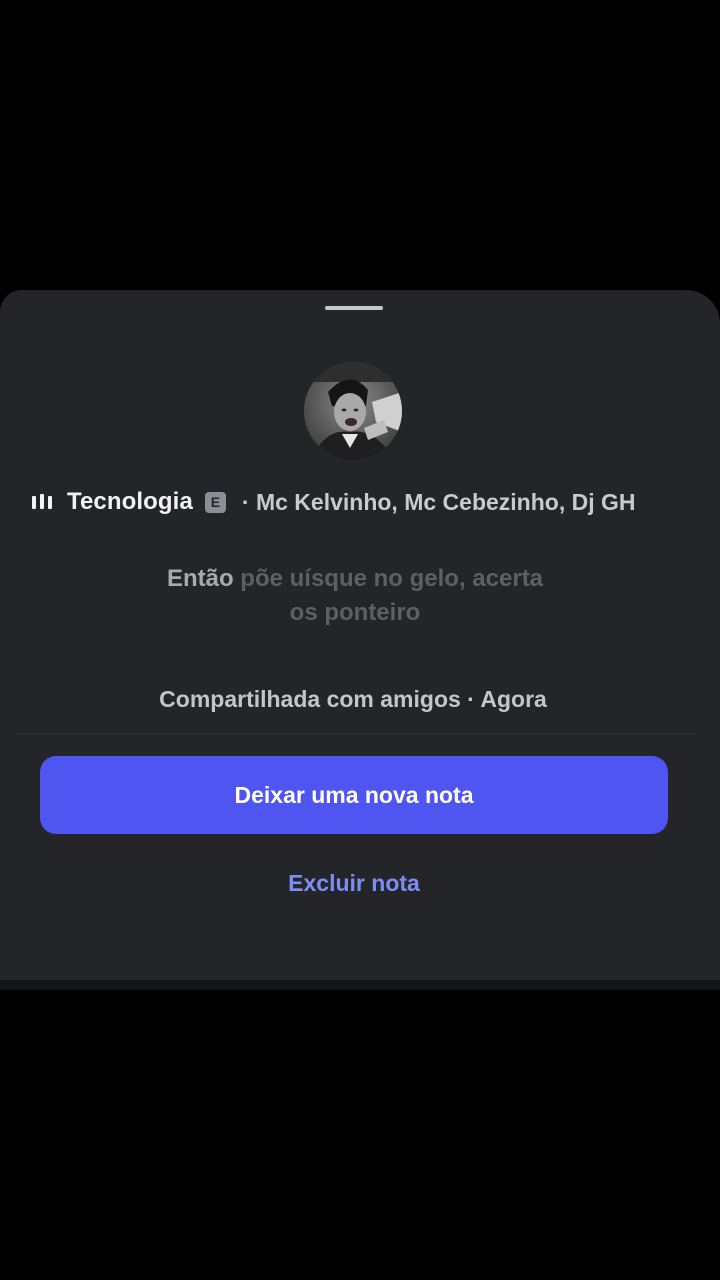  What do you see at coordinates (354, 883) in the screenshot?
I see `delete-note-button: Excluir nota` at bounding box center [354, 883].